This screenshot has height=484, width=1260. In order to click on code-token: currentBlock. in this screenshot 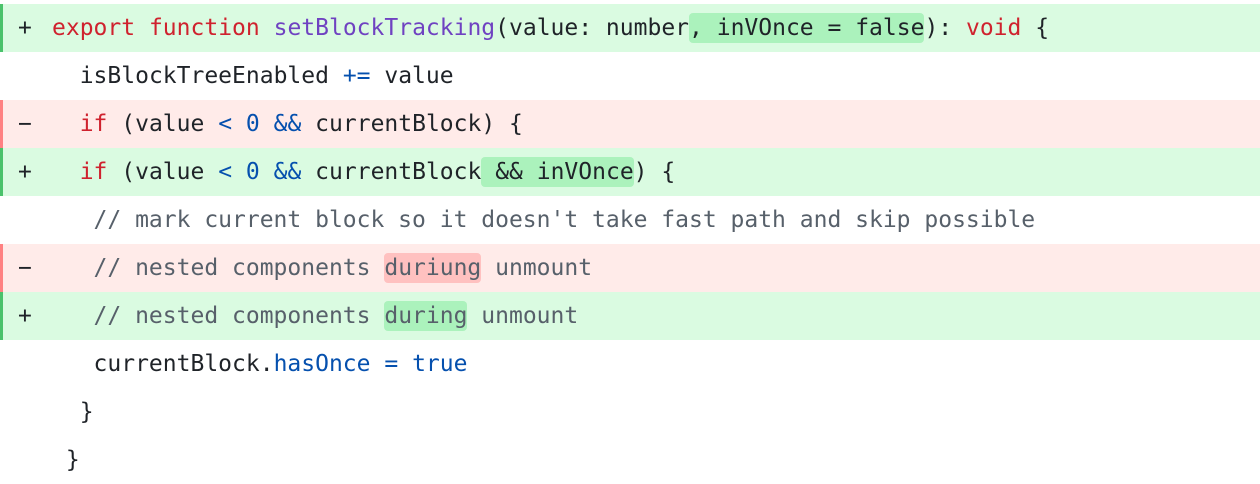, I will do `click(183, 364)`.